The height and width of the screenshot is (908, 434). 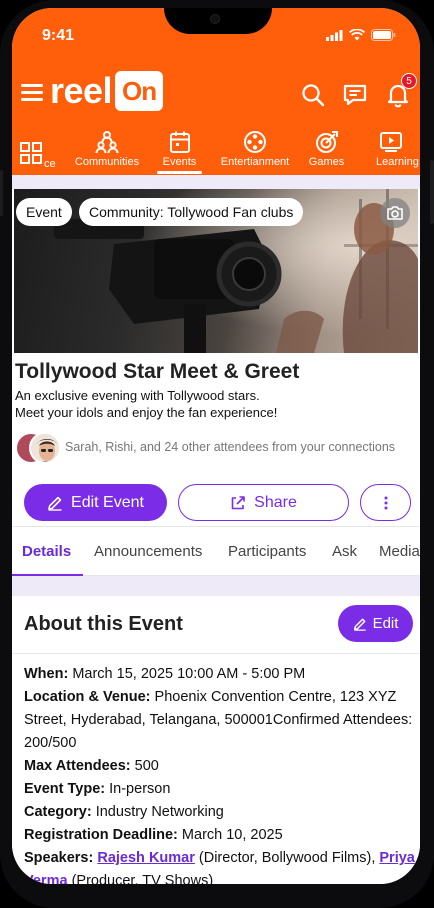 I want to click on target-icon, so click(x=326, y=142).